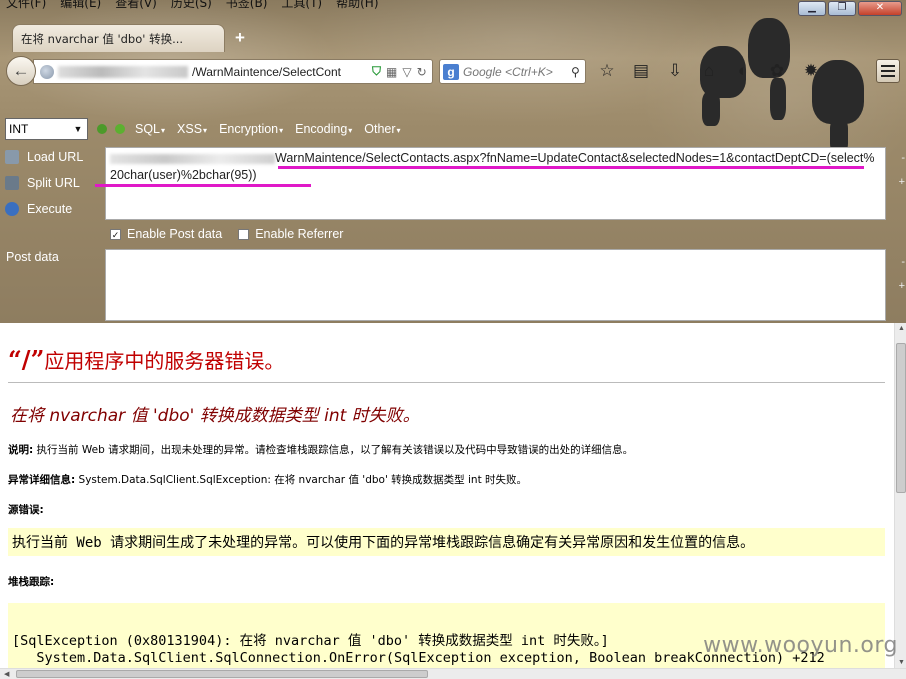 The width and height of the screenshot is (906, 679). I want to click on reading-list-icon: ▤, so click(641, 71).